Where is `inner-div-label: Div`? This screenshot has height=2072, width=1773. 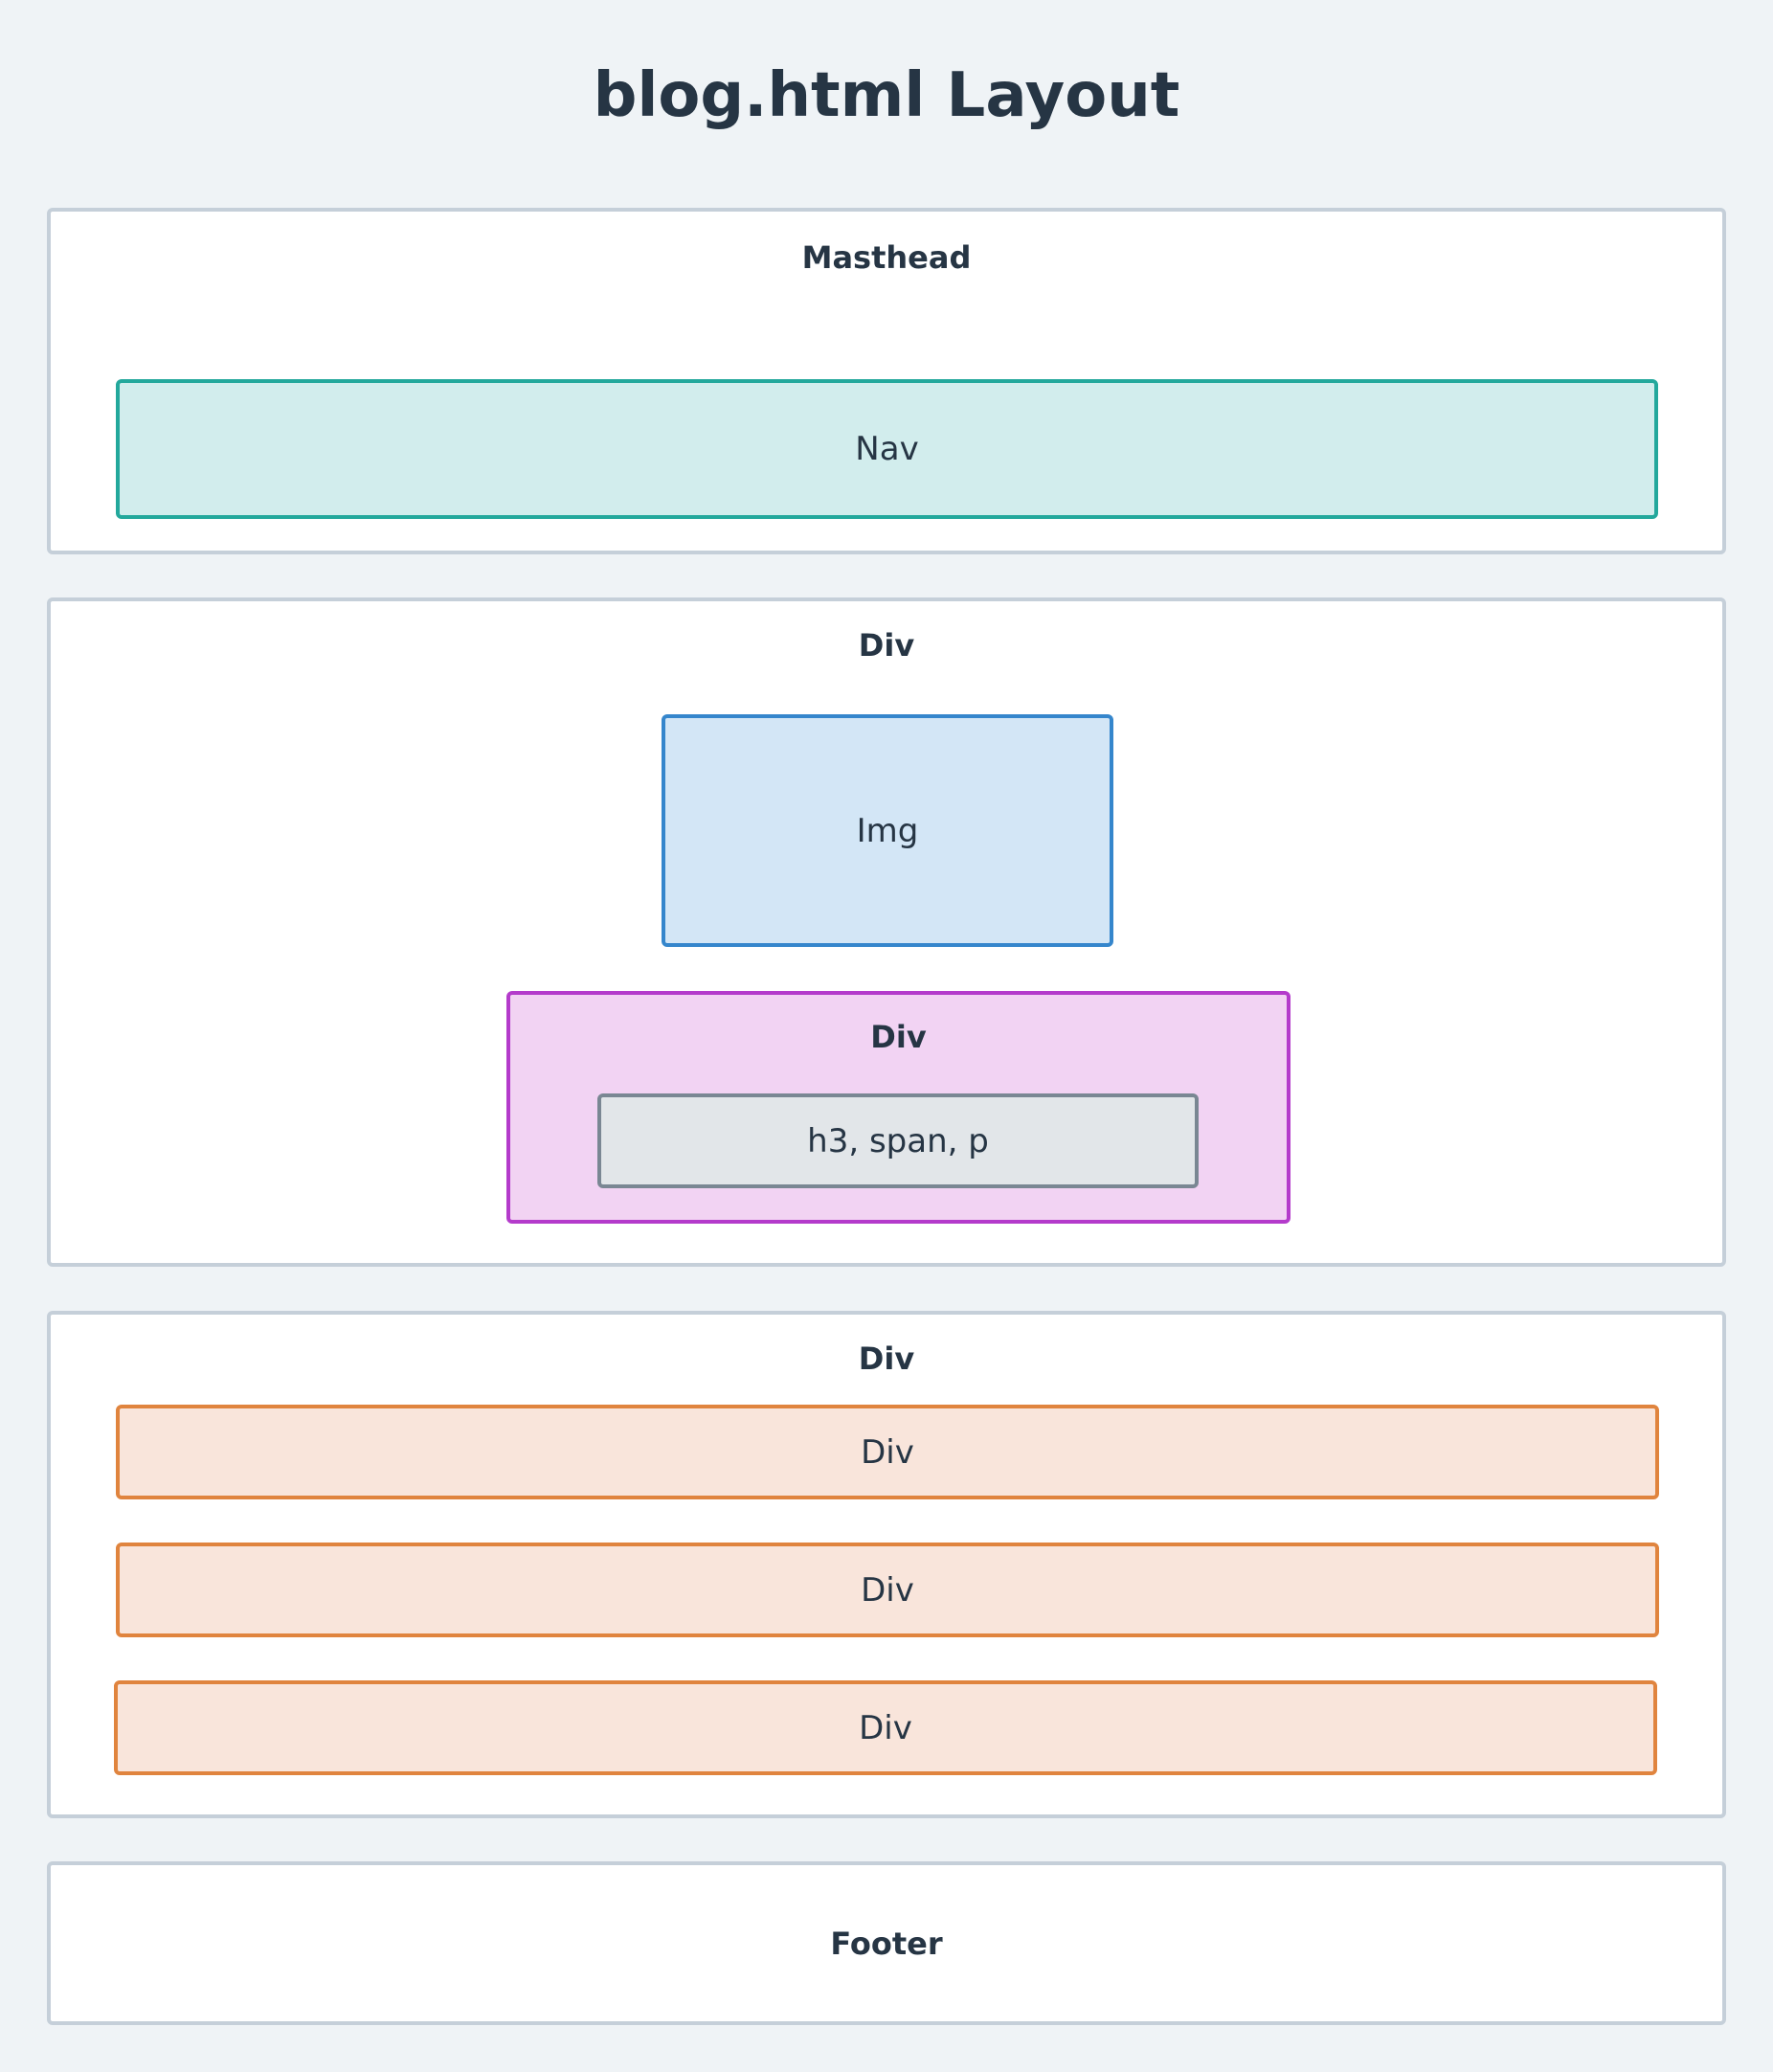
inner-div-label: Div is located at coordinates (898, 1037).